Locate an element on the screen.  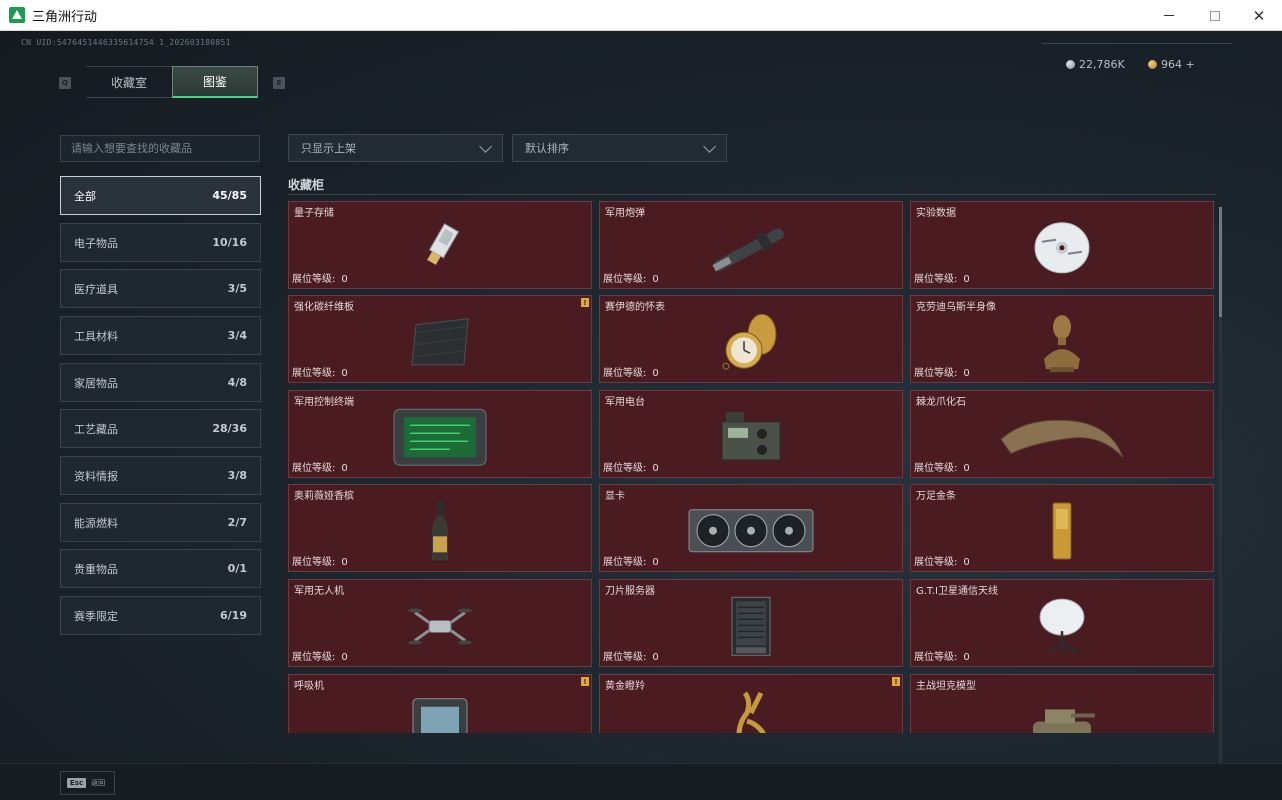
category-household: 家居物品 4/8 is located at coordinates (160, 382).